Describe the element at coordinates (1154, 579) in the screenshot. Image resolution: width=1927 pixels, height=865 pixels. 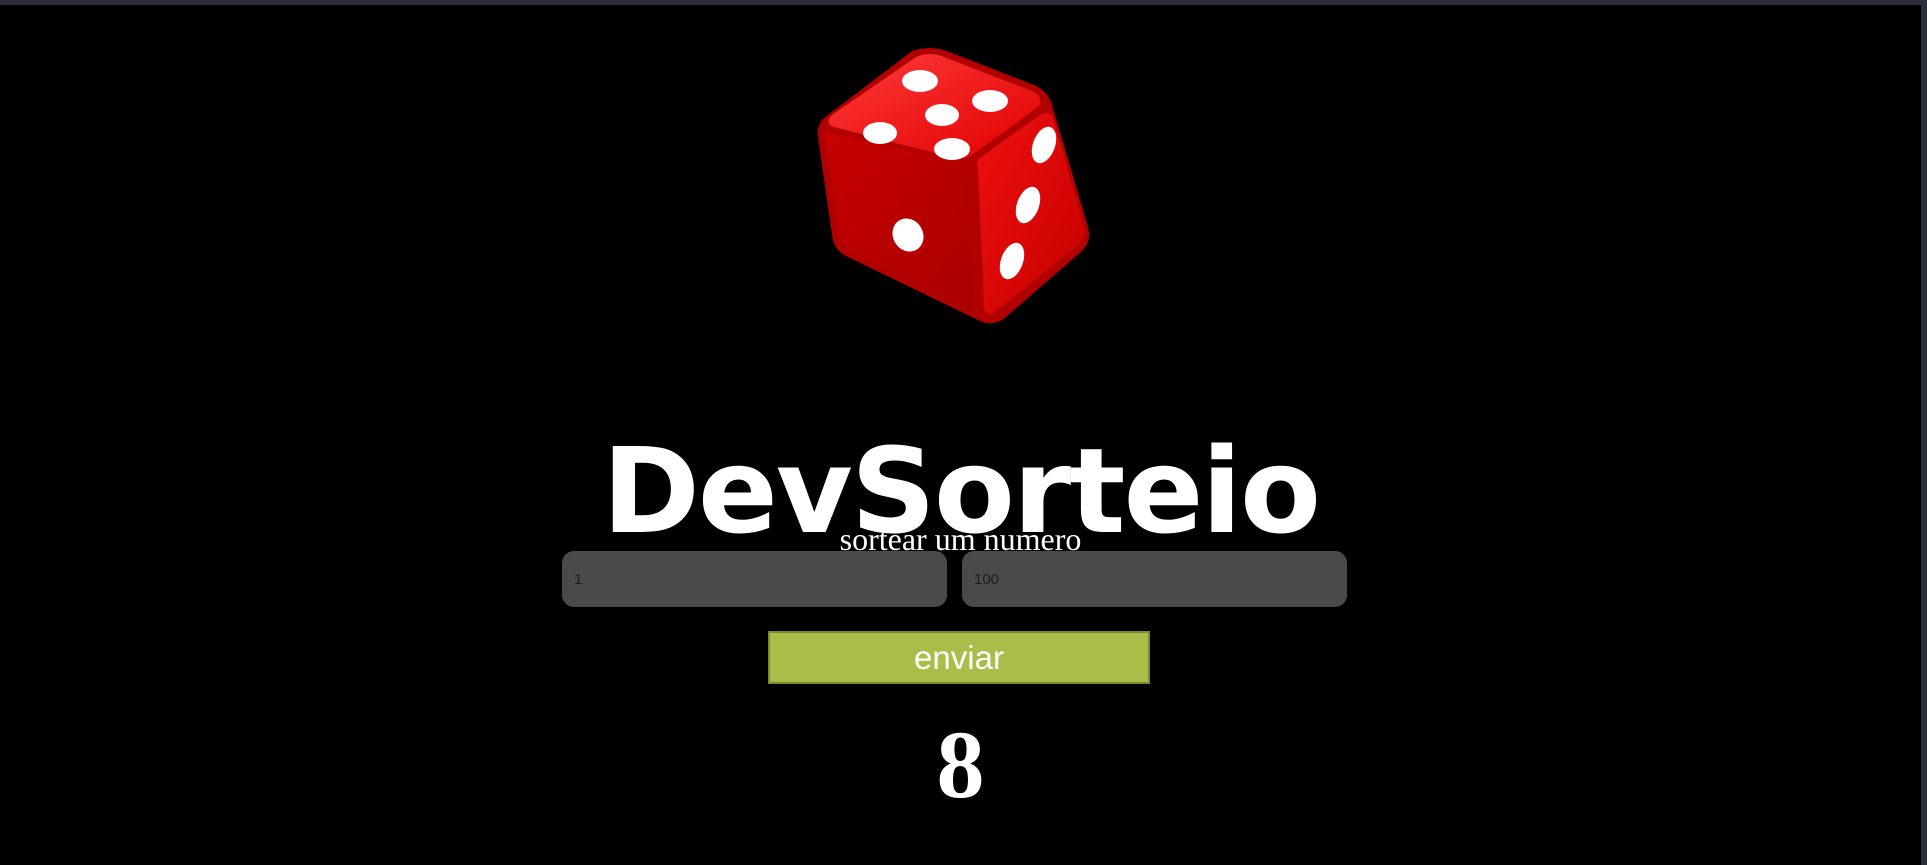
I see `max-number-input` at that location.